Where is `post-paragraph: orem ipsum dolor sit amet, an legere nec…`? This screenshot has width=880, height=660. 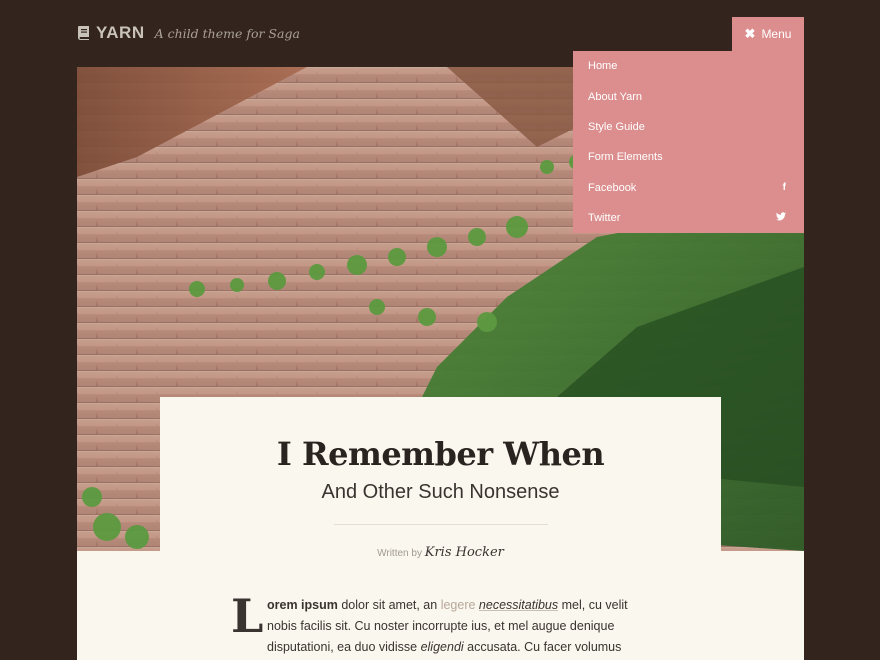
post-paragraph: orem ipsum dolor sit amet, an legere nec… is located at coordinates (457, 626).